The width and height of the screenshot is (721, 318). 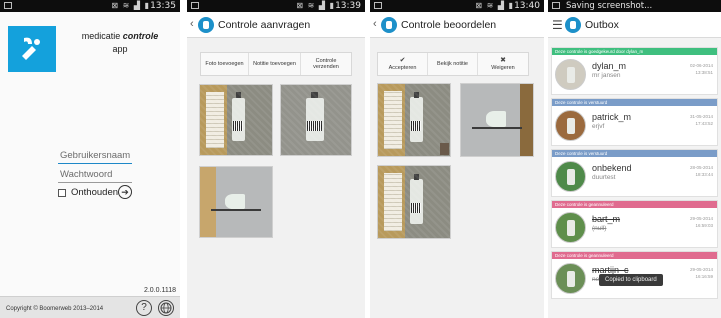 What do you see at coordinates (606, 219) in the screenshot?
I see `item-name: bart_m` at bounding box center [606, 219].